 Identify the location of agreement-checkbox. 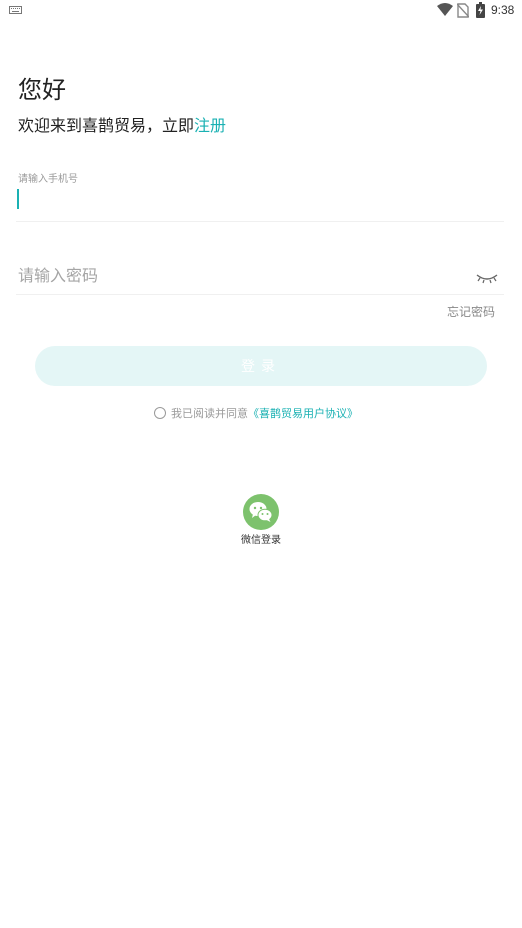
(160, 413).